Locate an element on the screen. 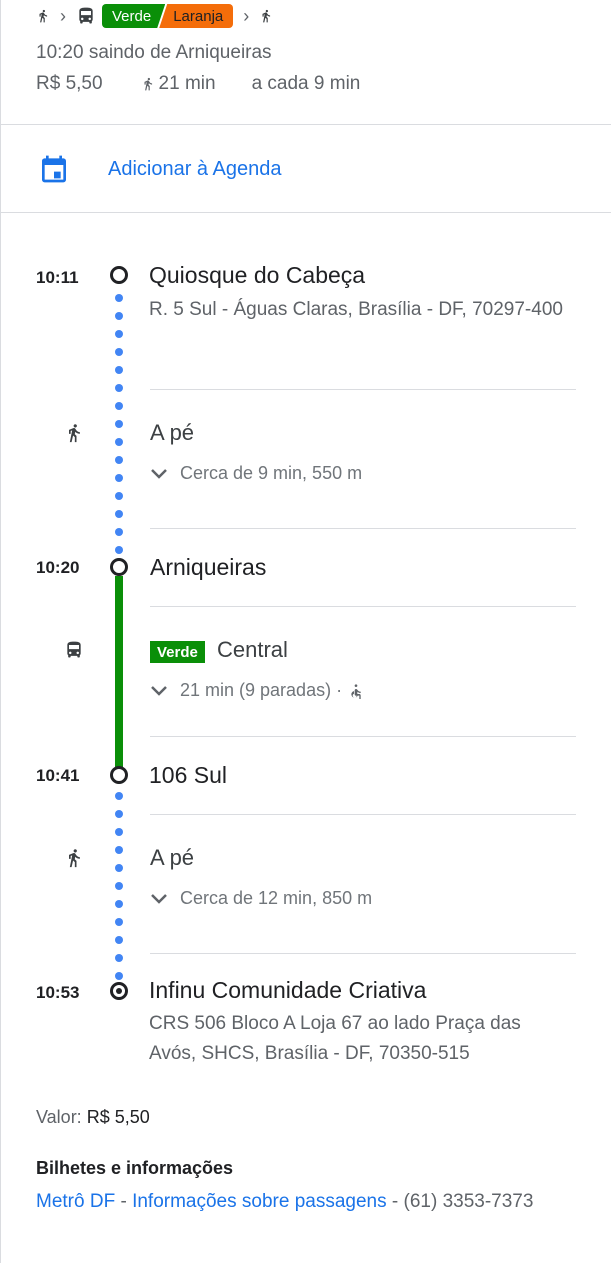  walk-duration: 21 min is located at coordinates (187, 83).